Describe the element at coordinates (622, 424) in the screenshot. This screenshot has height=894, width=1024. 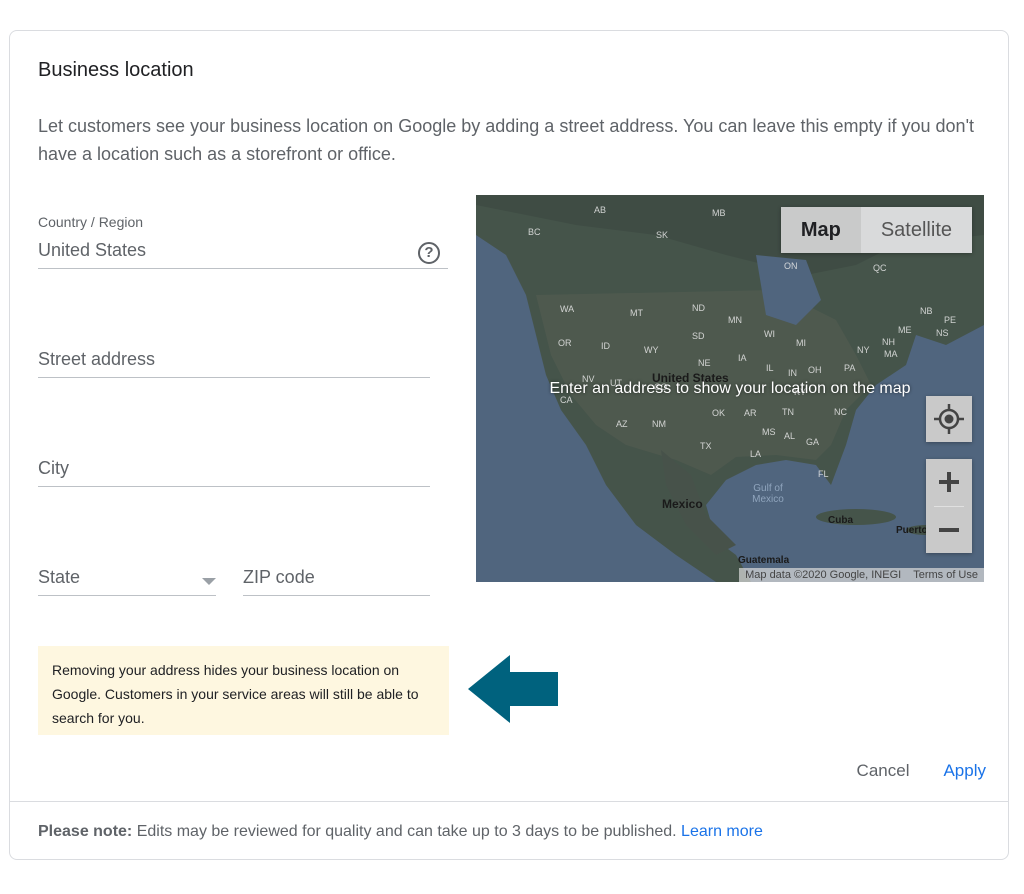
I see `map-label: AZ` at that location.